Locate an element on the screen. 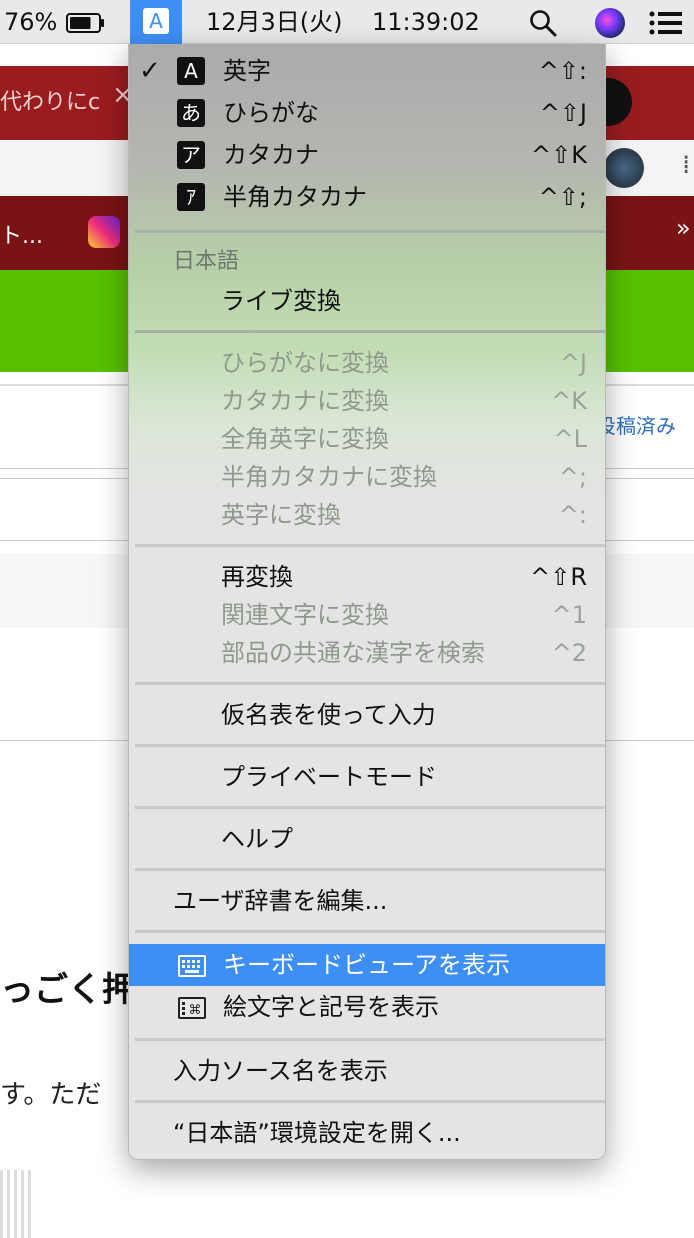 This screenshot has height=1238, width=694. menu-item-label: 半角カタカナ is located at coordinates (295, 197).